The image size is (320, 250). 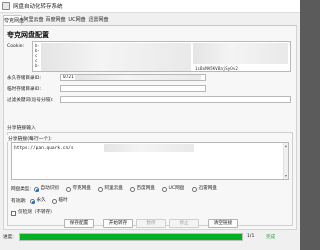 I want to click on radio-label: 迅雷网盘, so click(x=207, y=188).